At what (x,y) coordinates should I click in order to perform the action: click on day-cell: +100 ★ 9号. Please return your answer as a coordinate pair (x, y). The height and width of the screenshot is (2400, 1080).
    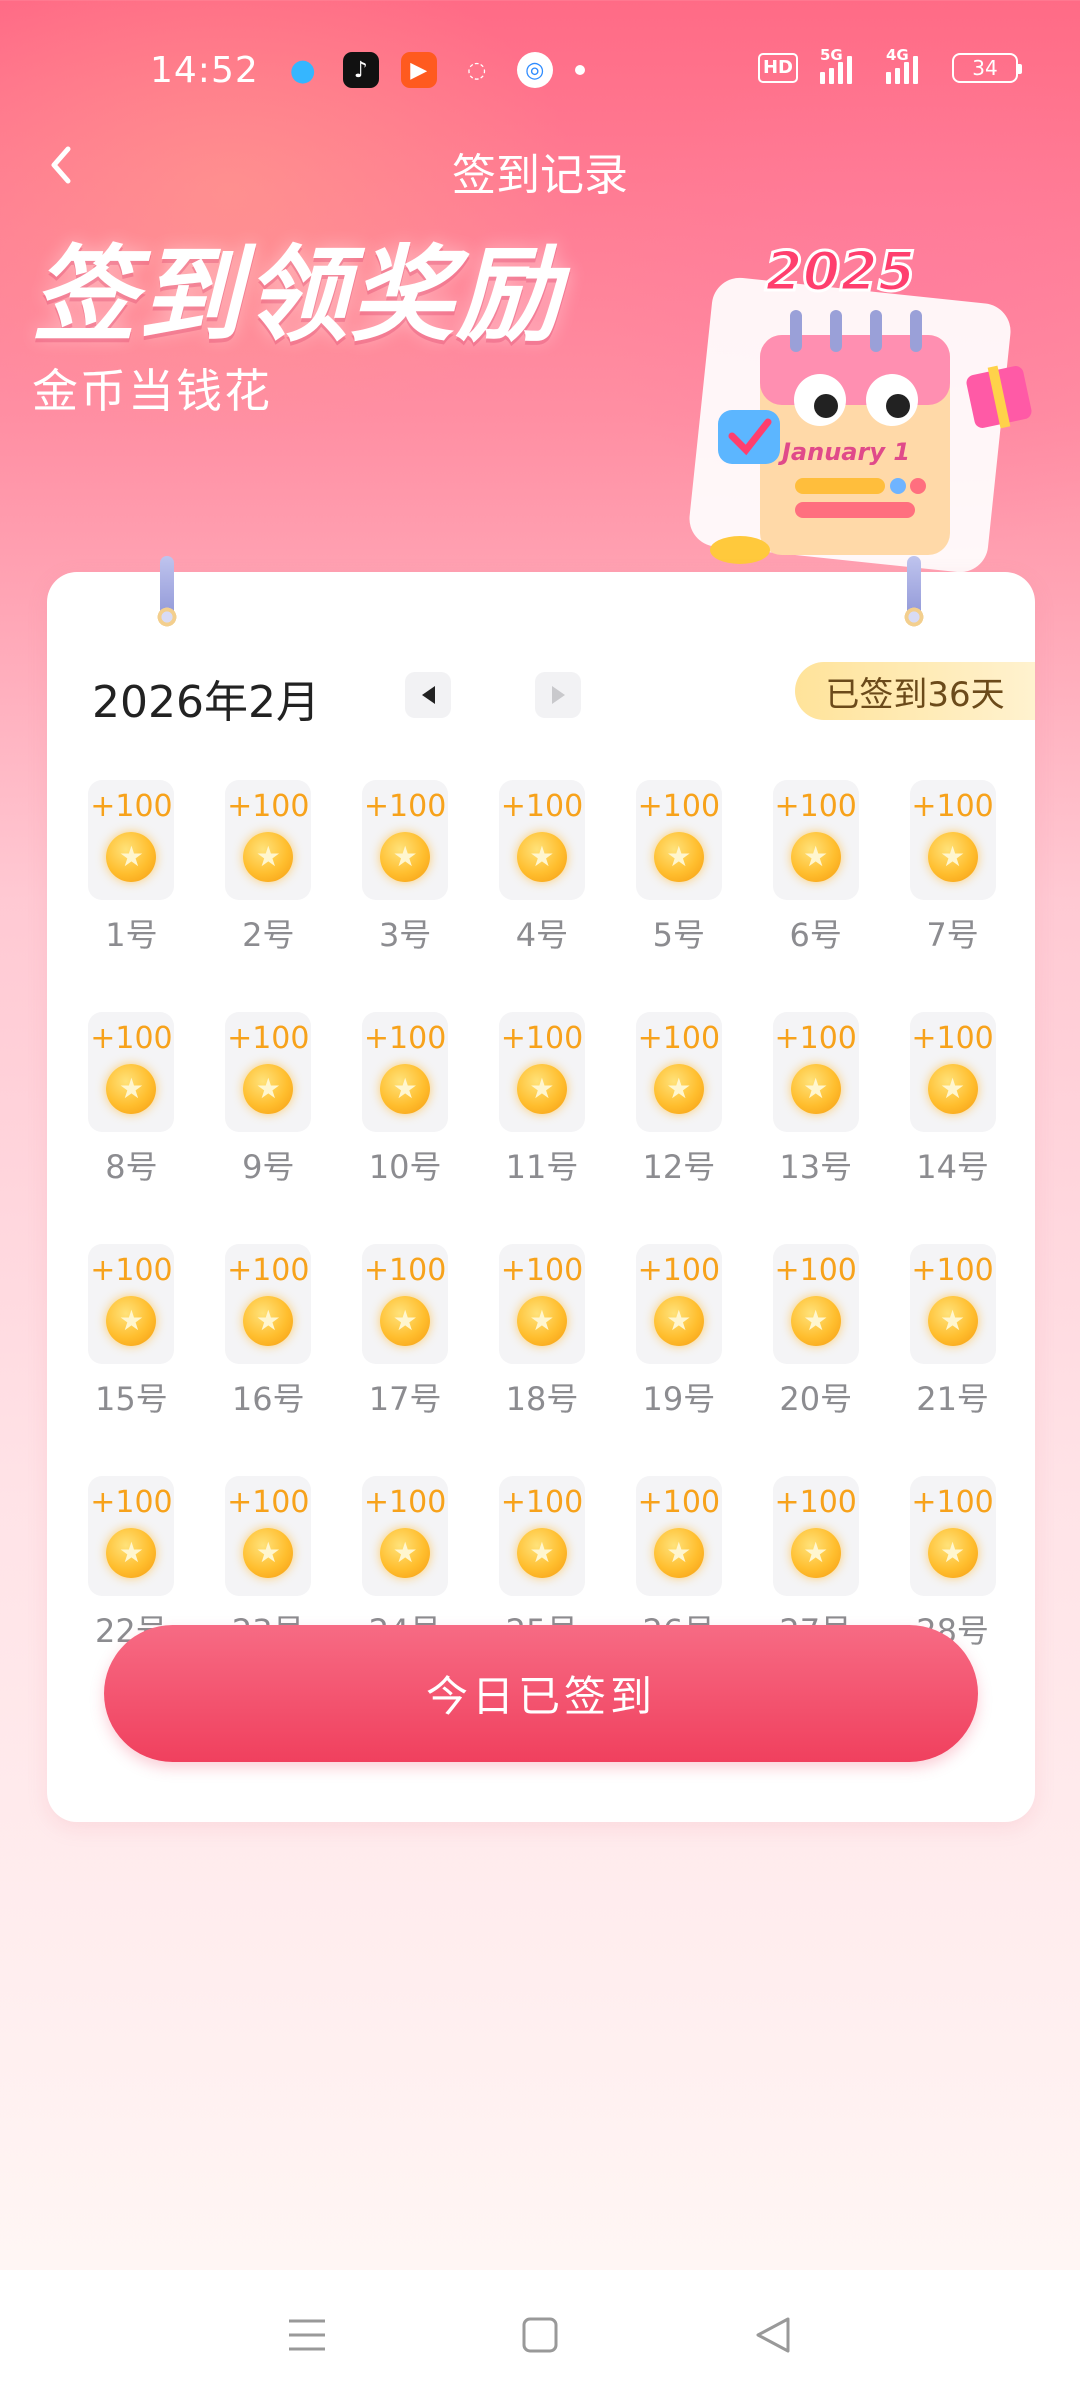
    Looking at the image, I should click on (268, 1100).